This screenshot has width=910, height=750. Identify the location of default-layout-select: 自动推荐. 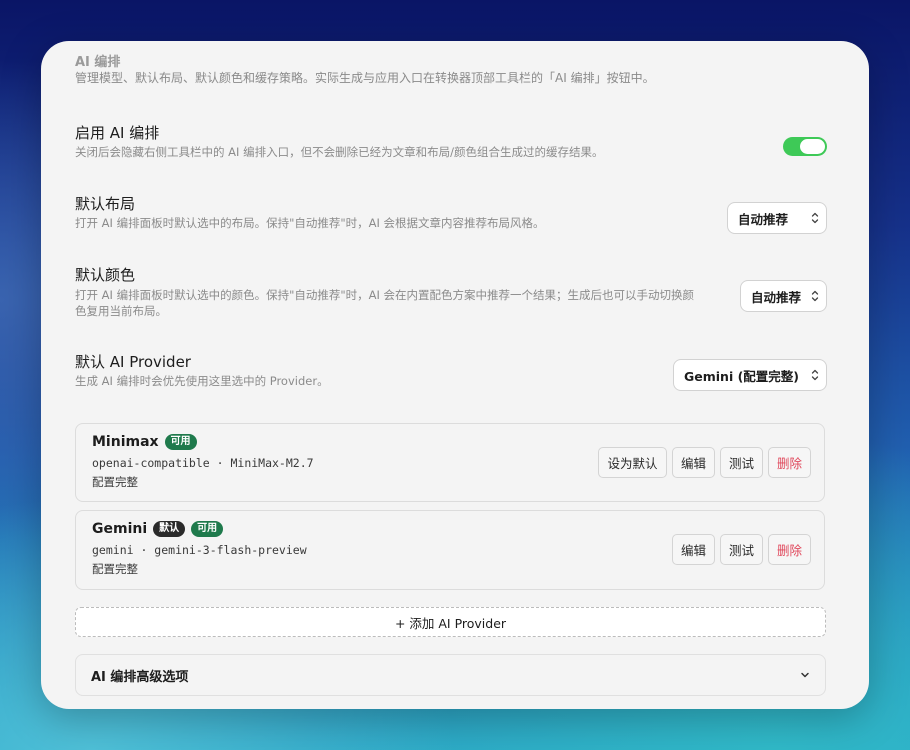
(777, 218).